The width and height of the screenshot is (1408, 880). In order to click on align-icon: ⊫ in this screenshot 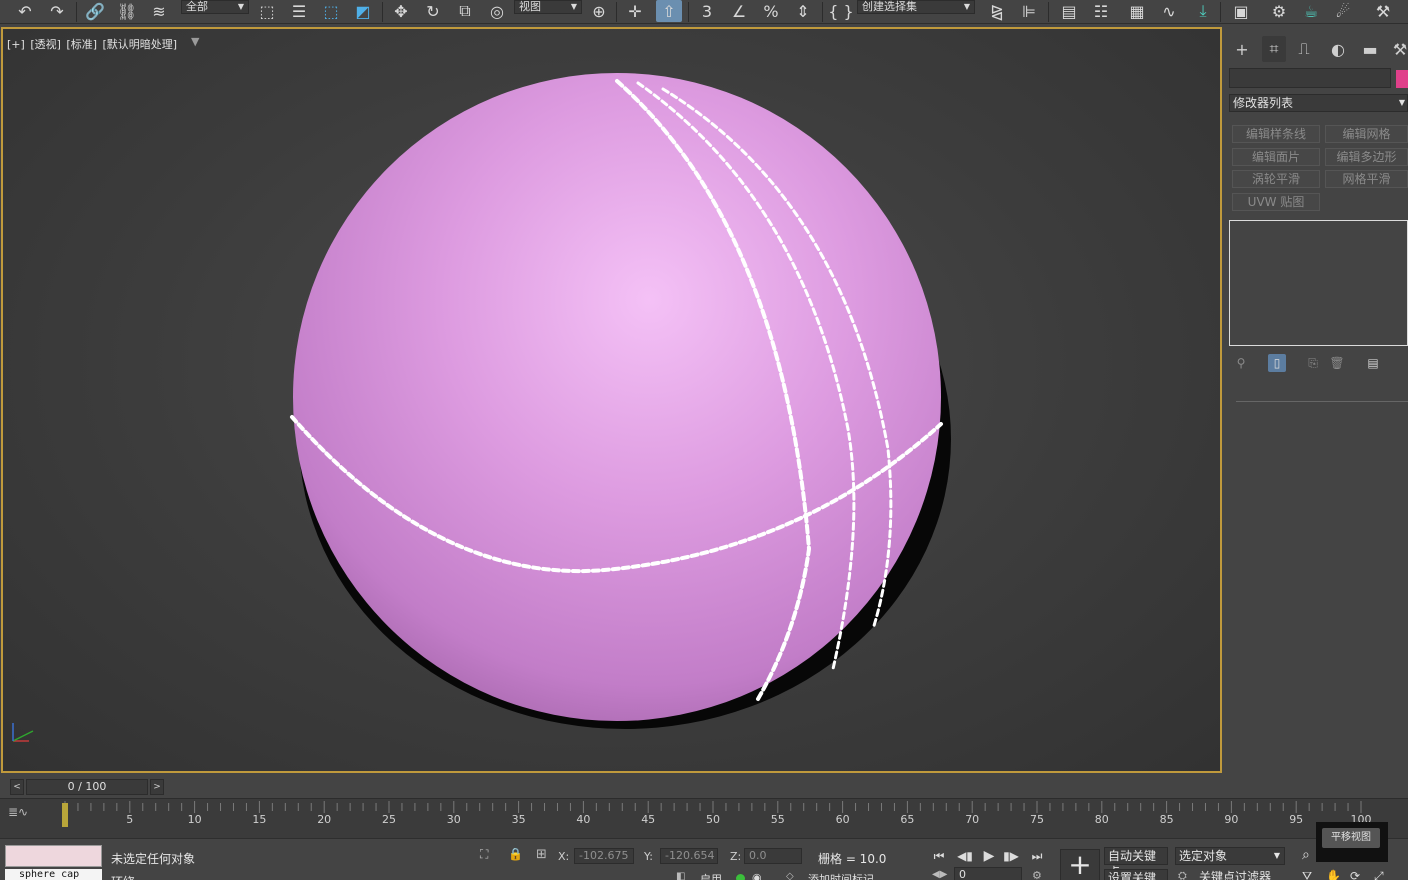, I will do `click(1029, 11)`.